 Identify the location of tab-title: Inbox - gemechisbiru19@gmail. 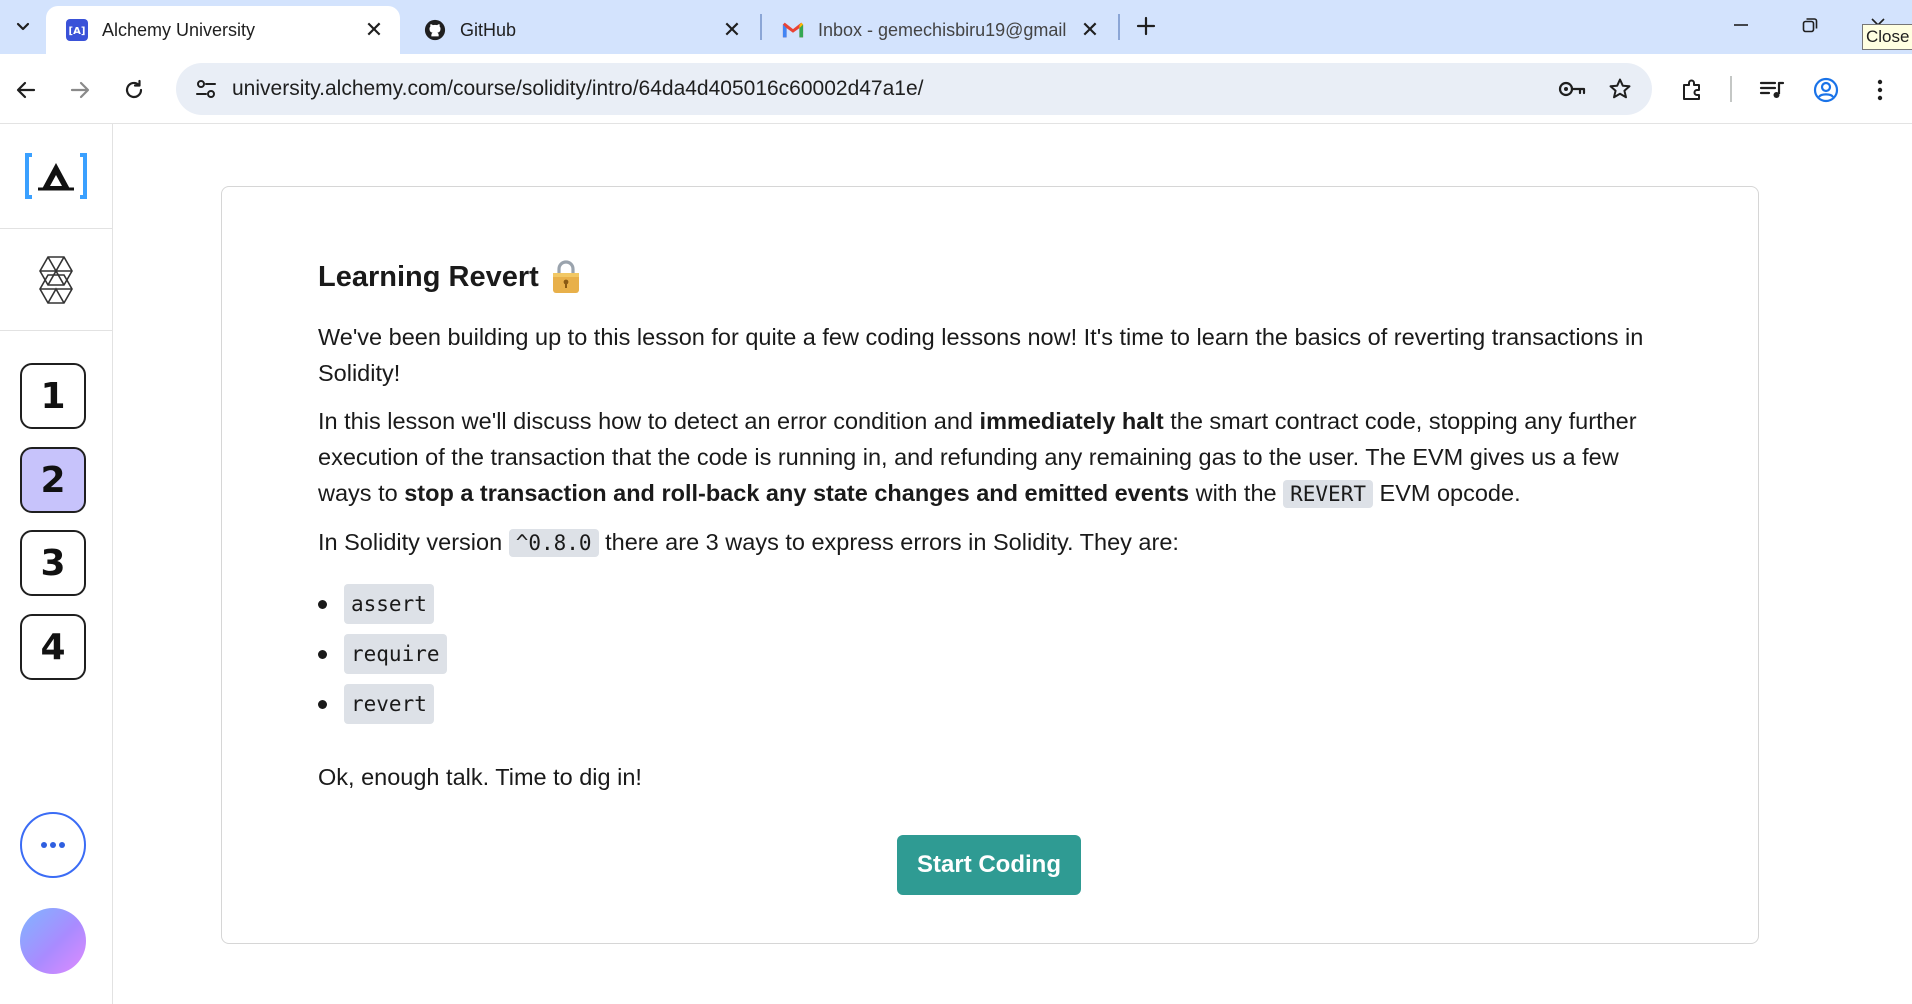
(942, 29).